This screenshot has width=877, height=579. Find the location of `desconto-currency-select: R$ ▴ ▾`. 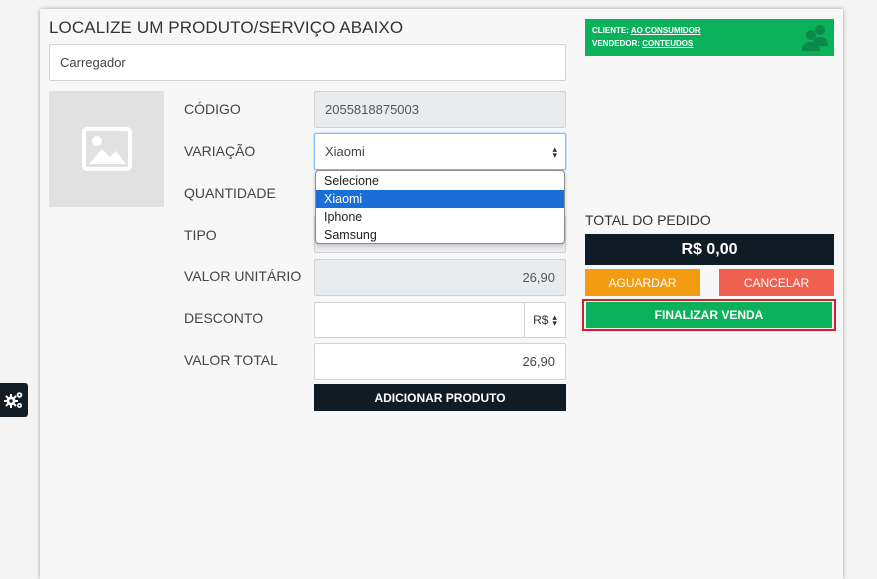

desconto-currency-select: R$ ▴ ▾ is located at coordinates (545, 320).